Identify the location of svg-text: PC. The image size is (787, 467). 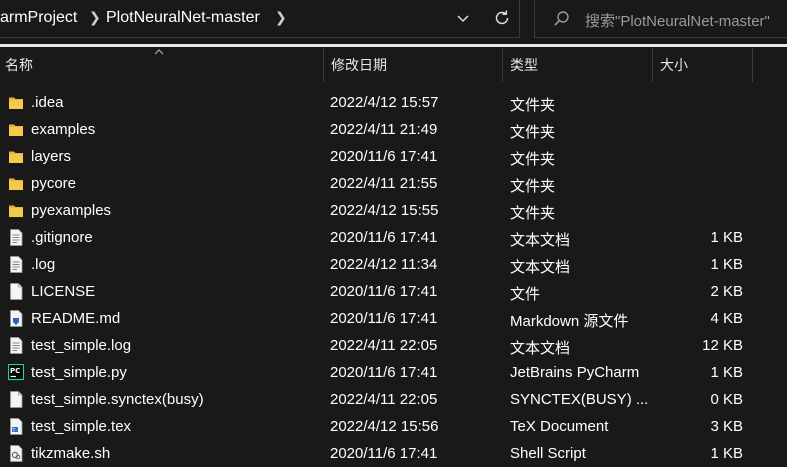
(15, 371).